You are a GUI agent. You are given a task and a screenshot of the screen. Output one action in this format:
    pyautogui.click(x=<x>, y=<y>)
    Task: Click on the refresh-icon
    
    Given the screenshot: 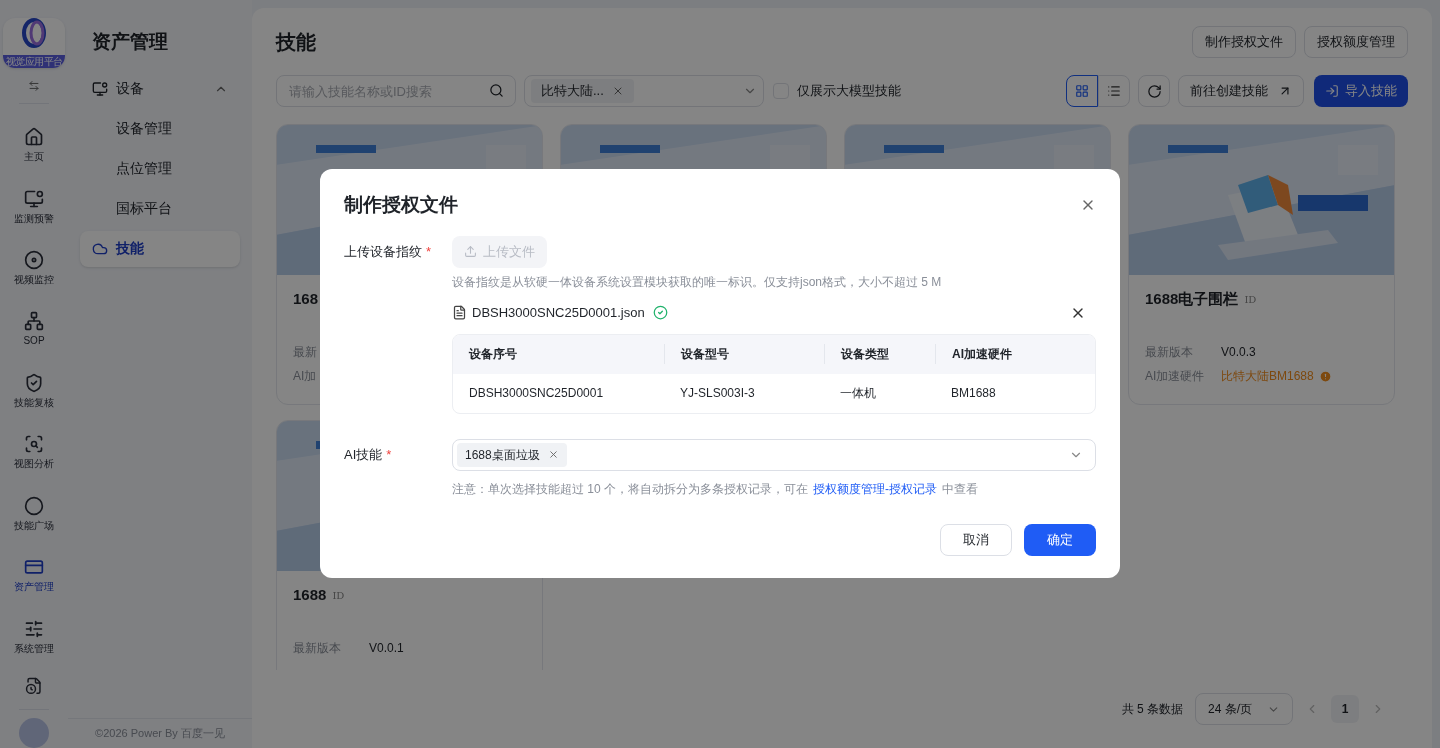 What is the action you would take?
    pyautogui.click(x=1154, y=91)
    